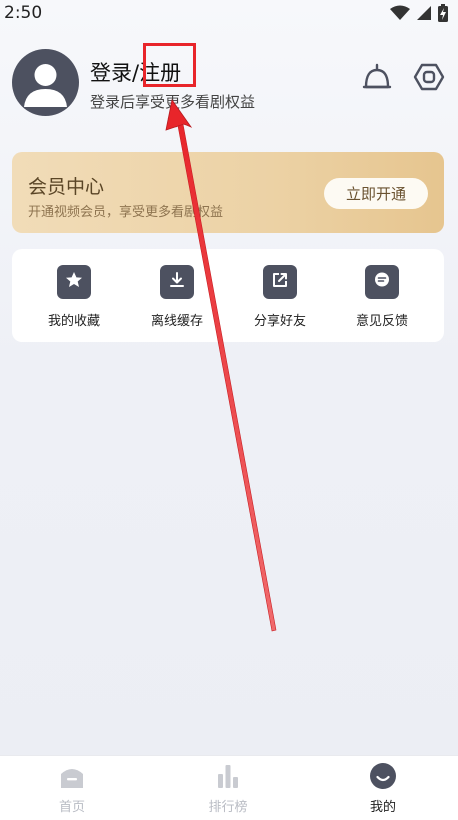 This screenshot has width=458, height=820. Describe the element at coordinates (228, 778) in the screenshot. I see `ranking-icon` at that location.